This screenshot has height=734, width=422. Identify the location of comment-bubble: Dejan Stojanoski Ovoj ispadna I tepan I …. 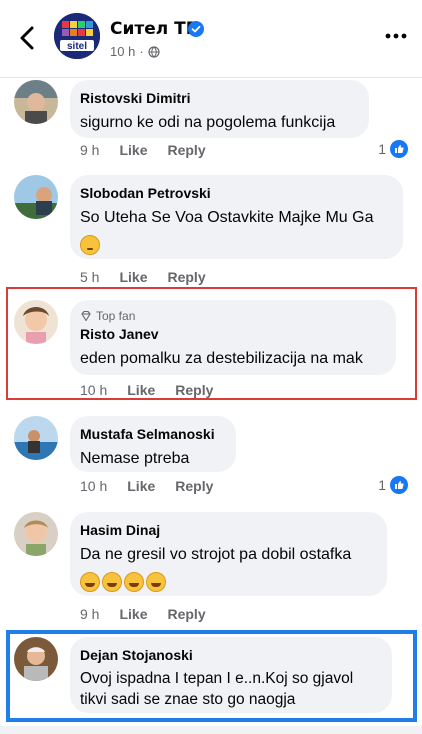
(231, 675).